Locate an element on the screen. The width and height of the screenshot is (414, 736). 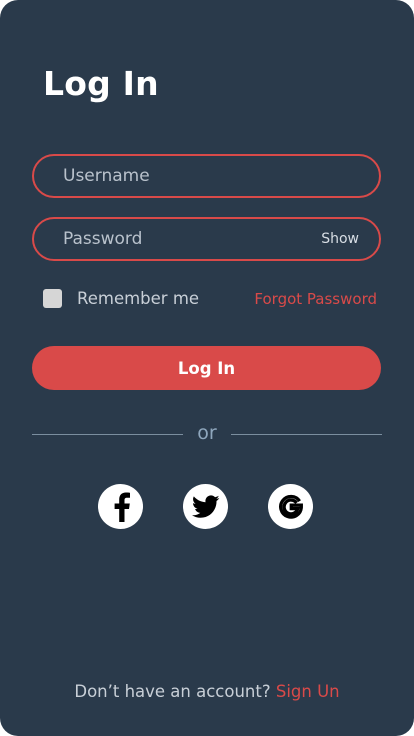
password-field: Show is located at coordinates (206, 239).